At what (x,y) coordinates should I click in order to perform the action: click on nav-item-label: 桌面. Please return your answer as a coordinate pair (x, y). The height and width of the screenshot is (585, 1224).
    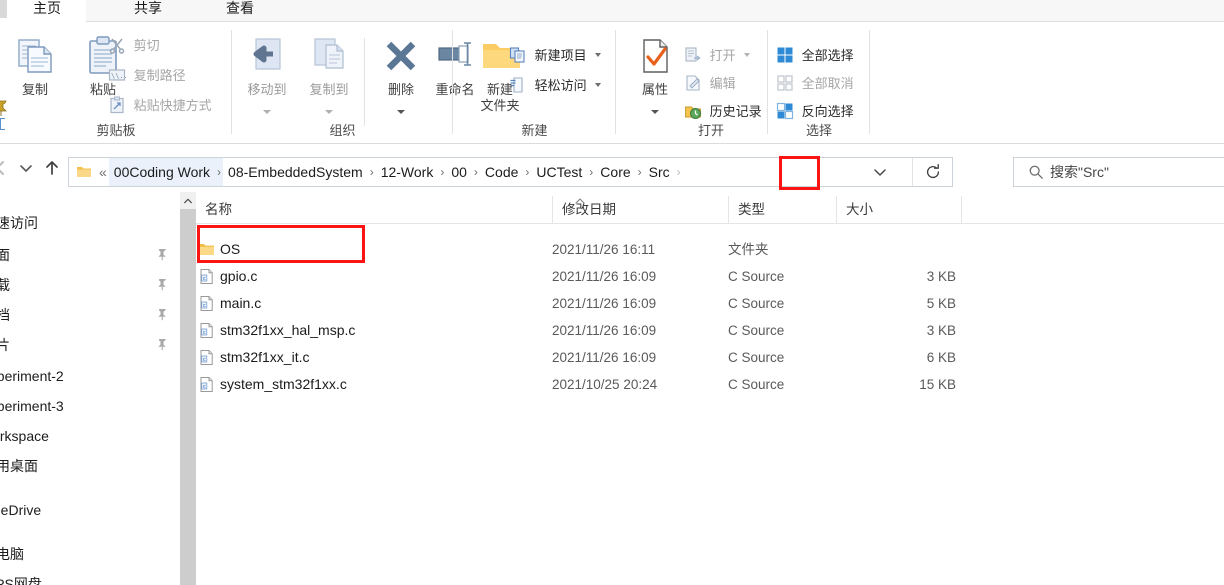
    Looking at the image, I should click on (5, 255).